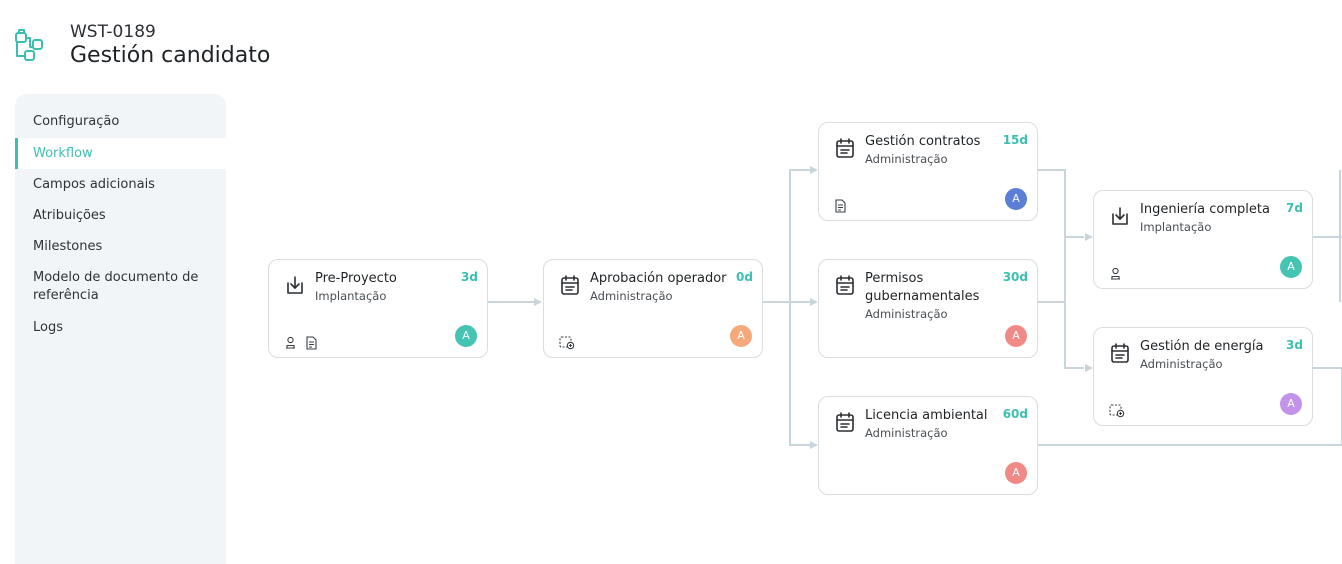  I want to click on node-title: Gestión de energía Administração, so click(1210, 355).